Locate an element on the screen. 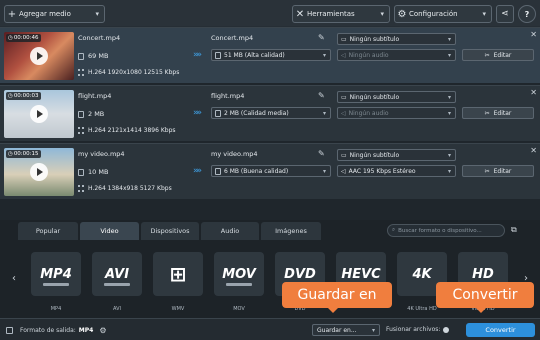 Image resolution: width=540 pixels, height=340 pixels. tab-popular: Popular is located at coordinates (48, 231).